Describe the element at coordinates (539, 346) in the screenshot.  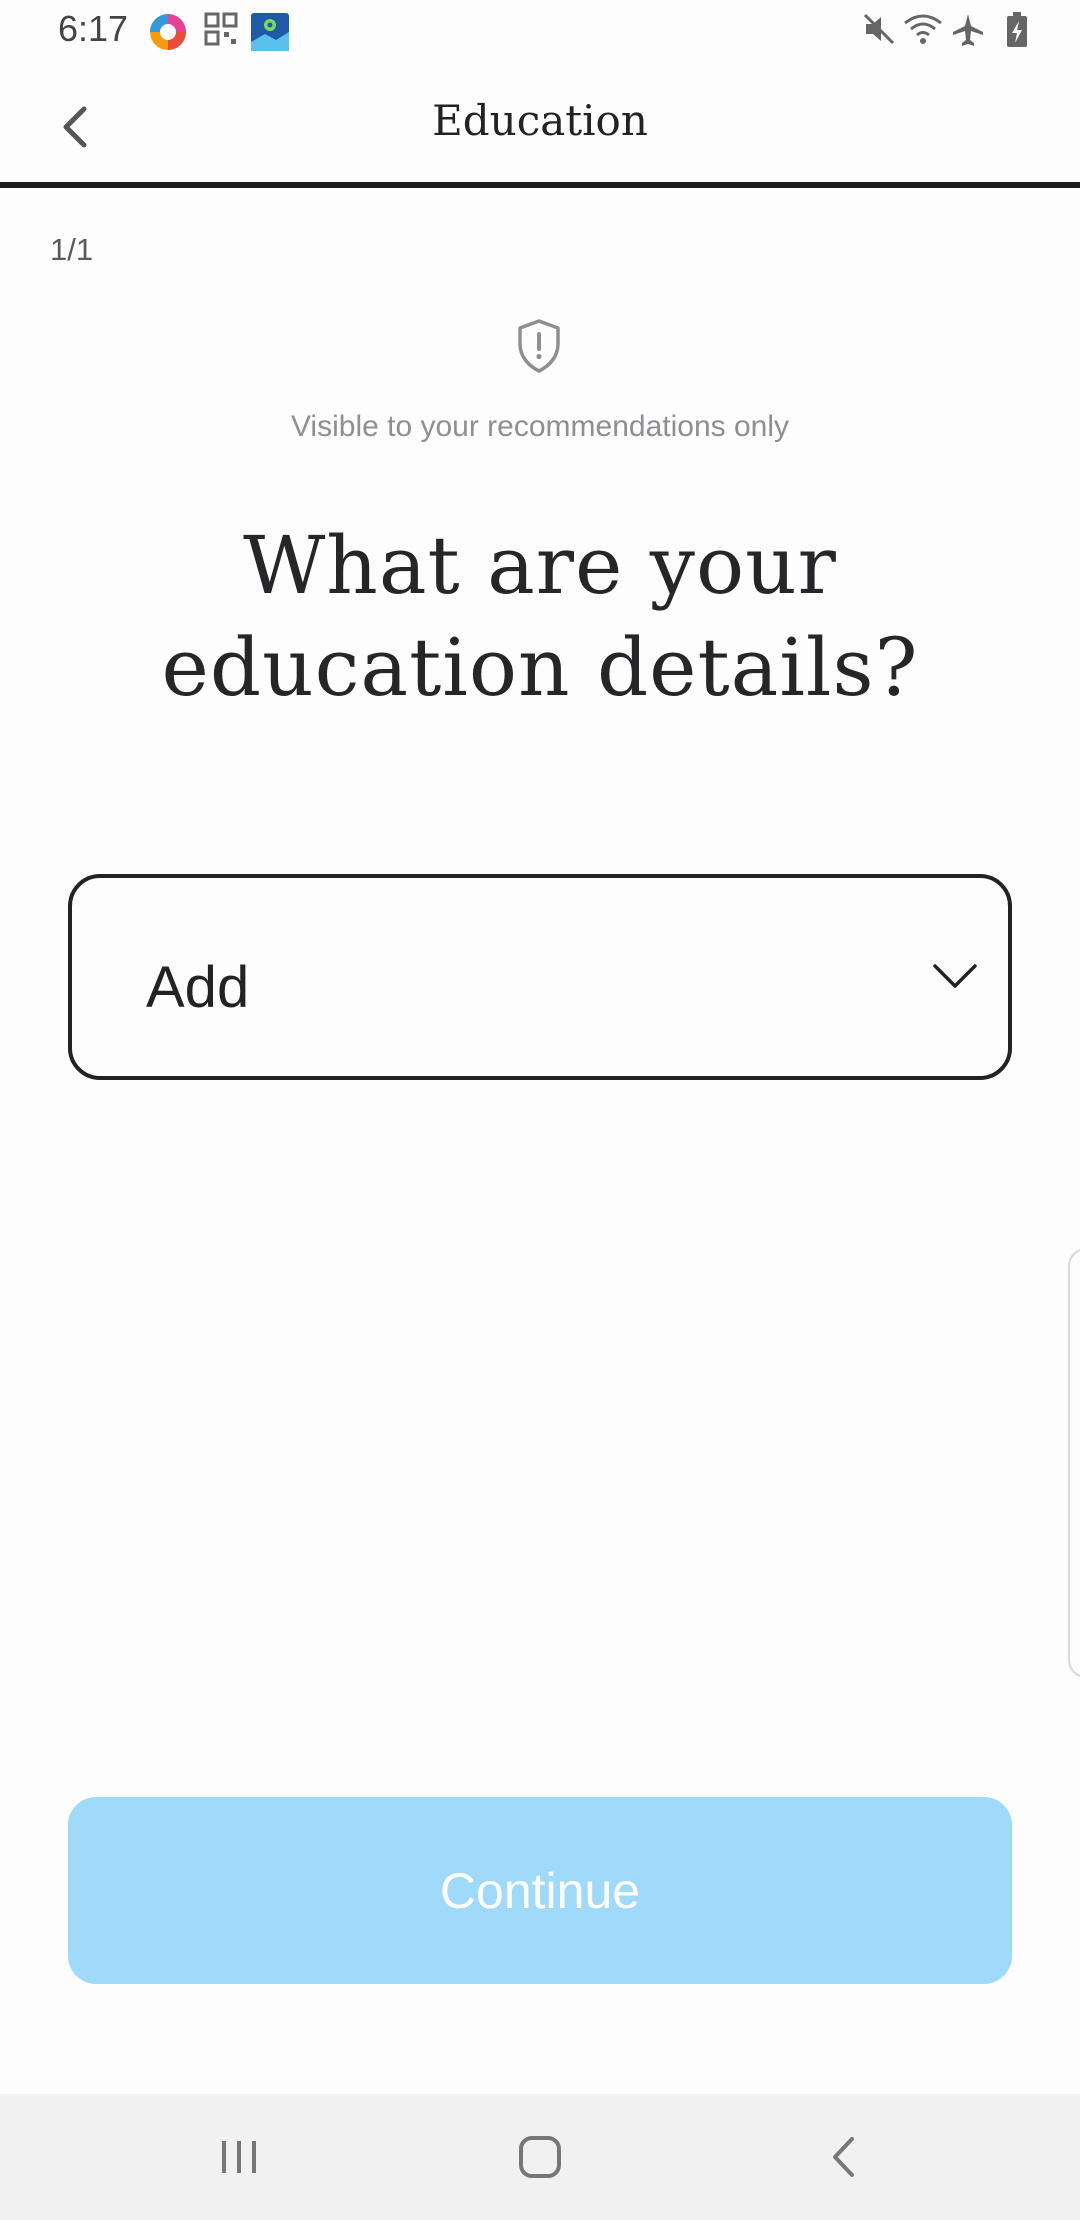
I see `shield-alert-icon` at that location.